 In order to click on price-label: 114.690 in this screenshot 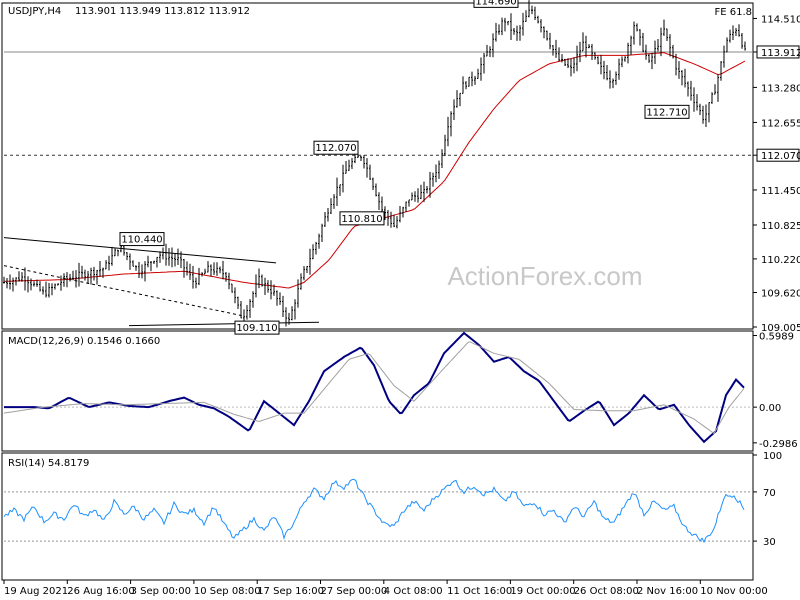, I will do `click(495, 3)`.